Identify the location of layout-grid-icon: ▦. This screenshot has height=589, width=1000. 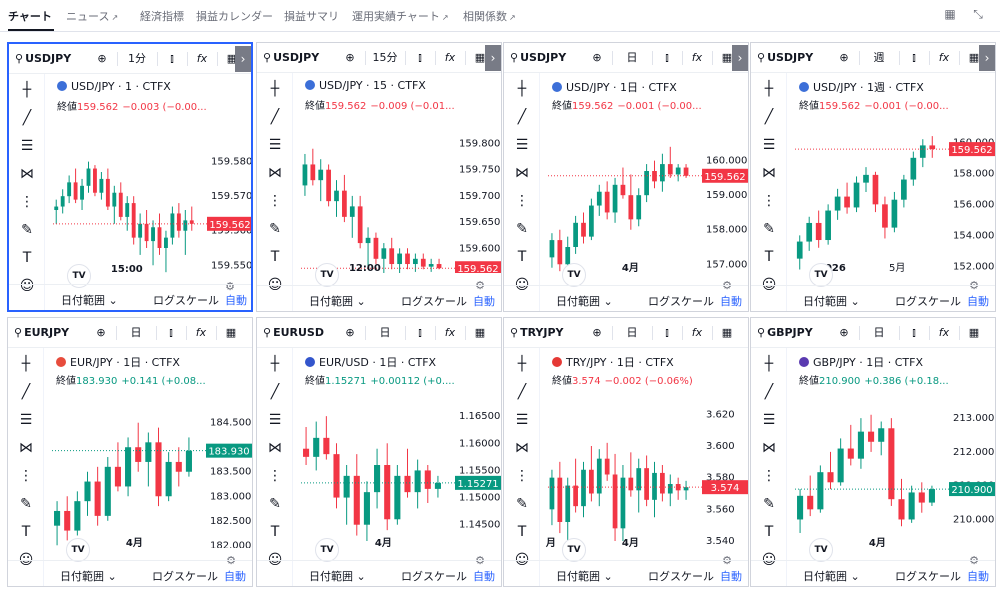
(950, 14).